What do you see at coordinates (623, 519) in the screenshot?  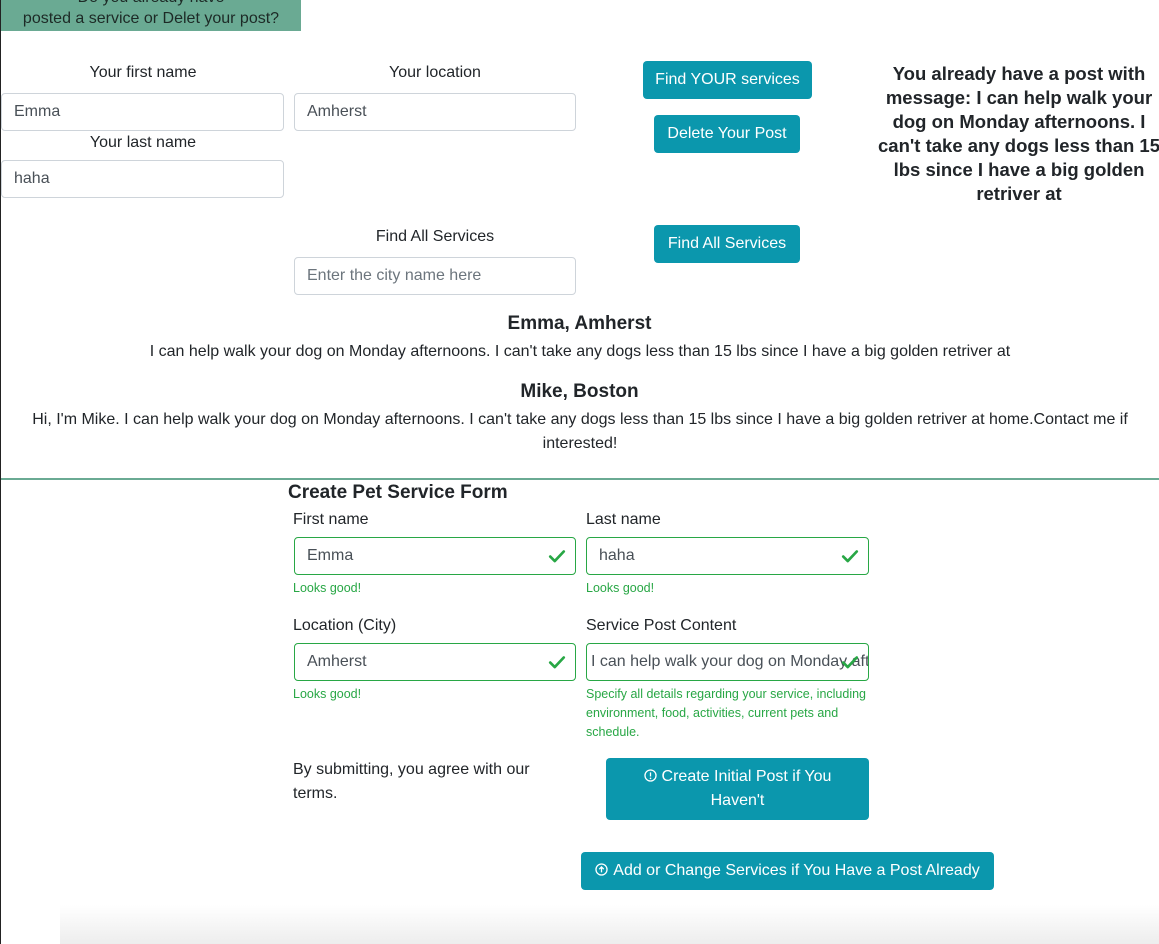 I see `form-last-name-label: Last name` at bounding box center [623, 519].